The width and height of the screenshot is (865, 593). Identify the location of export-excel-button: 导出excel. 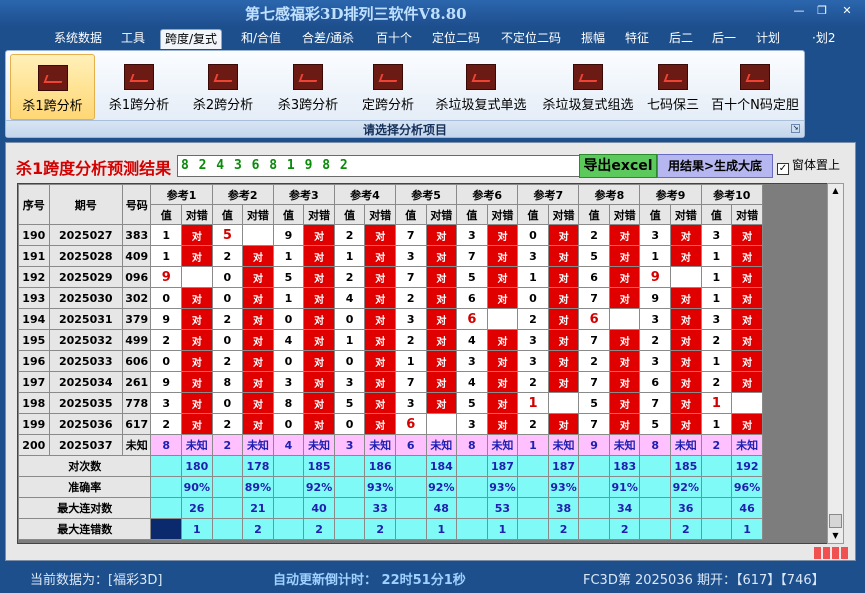
(618, 166).